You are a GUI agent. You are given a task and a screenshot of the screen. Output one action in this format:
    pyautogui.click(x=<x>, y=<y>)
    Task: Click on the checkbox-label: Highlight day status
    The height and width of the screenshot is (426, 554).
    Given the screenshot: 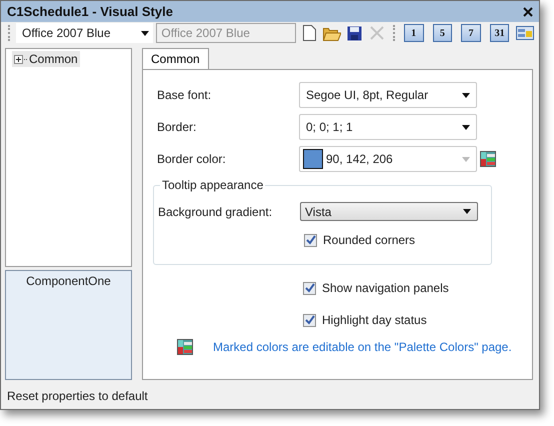 What is the action you would take?
    pyautogui.click(x=374, y=320)
    